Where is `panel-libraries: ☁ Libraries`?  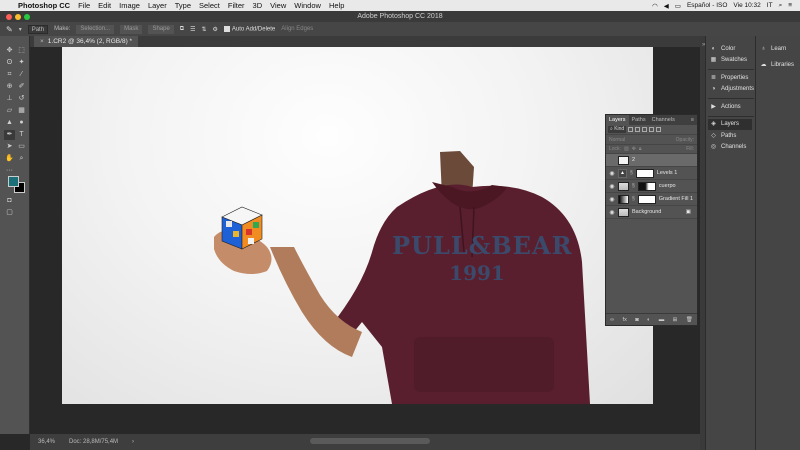 panel-libraries: ☁ Libraries is located at coordinates (777, 65).